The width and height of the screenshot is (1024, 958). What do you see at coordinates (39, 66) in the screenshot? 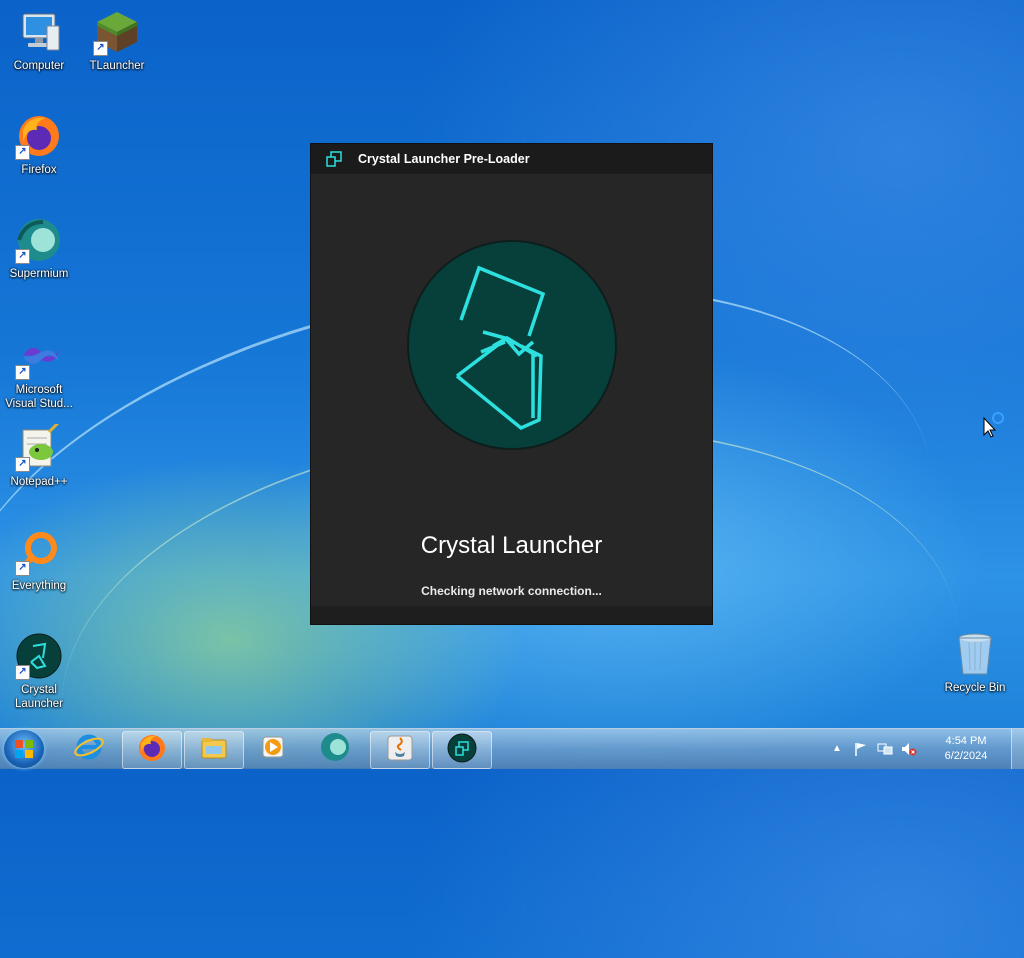
I see `desktop-icon-label: Computer` at bounding box center [39, 66].